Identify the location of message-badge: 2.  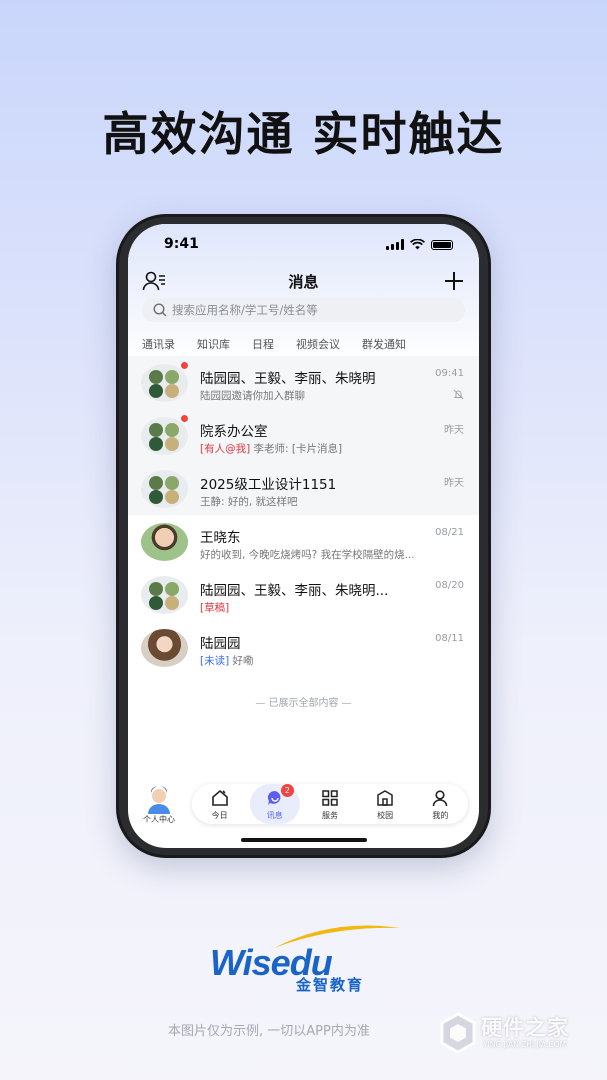
(287, 790).